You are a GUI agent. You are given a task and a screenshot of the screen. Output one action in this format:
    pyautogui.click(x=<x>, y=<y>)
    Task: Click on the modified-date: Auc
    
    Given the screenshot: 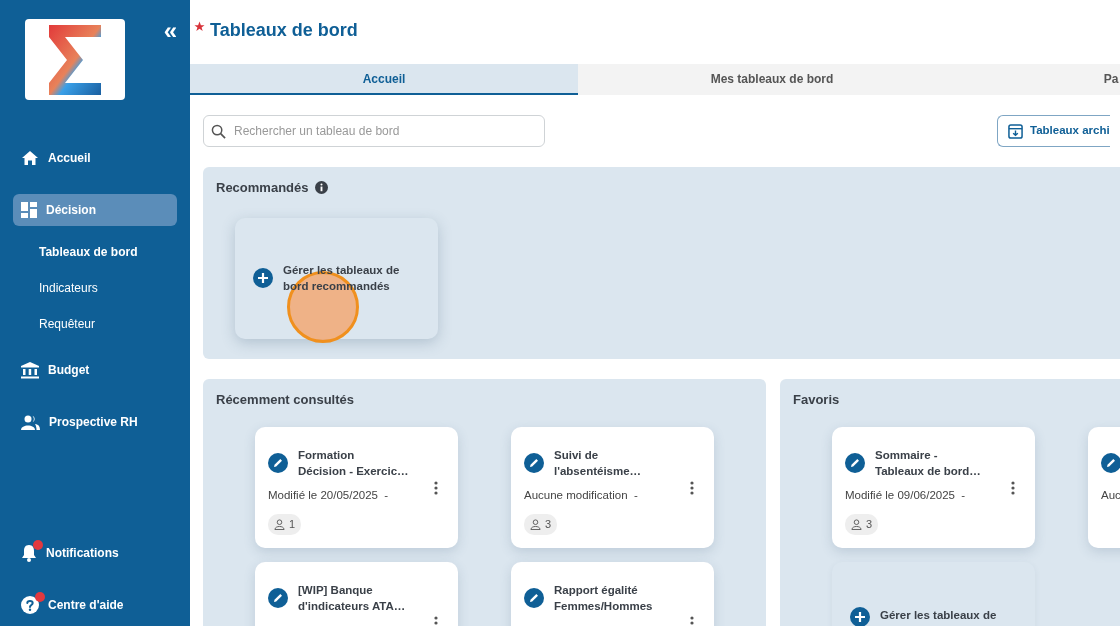 What is the action you would take?
    pyautogui.click(x=1110, y=496)
    